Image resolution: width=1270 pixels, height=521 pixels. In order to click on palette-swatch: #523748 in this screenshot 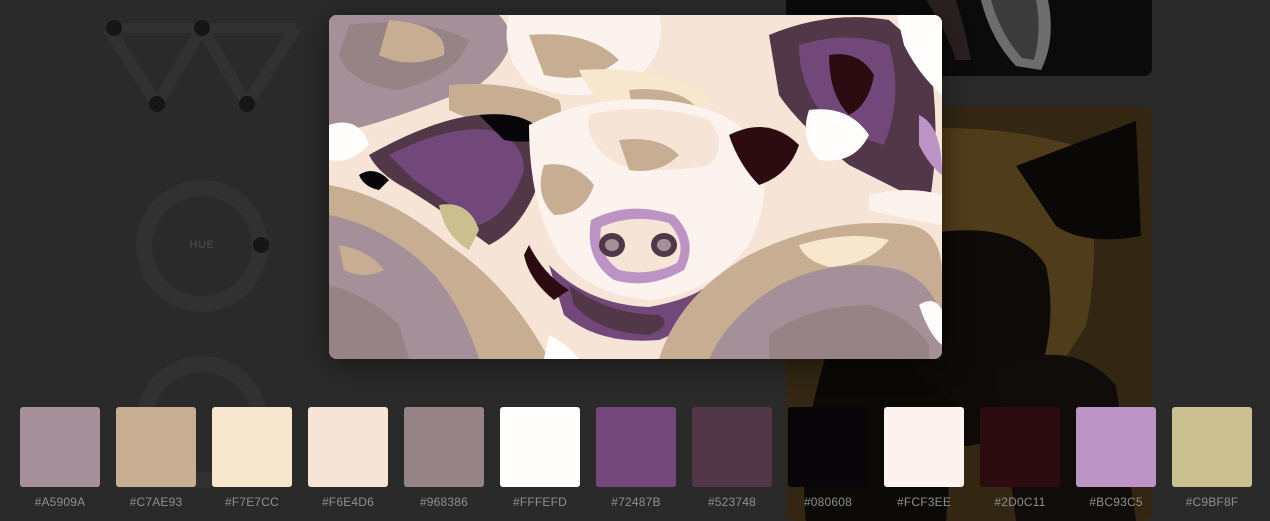, I will do `click(732, 458)`.